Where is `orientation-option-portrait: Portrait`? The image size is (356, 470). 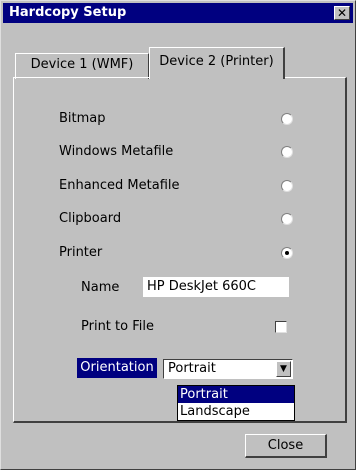
orientation-option-portrait: Portrait is located at coordinates (236, 394).